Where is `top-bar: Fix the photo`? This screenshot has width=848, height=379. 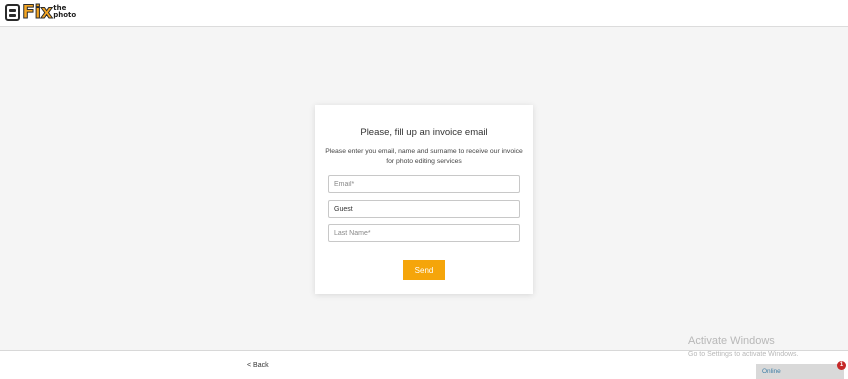
top-bar: Fix the photo is located at coordinates (424, 13).